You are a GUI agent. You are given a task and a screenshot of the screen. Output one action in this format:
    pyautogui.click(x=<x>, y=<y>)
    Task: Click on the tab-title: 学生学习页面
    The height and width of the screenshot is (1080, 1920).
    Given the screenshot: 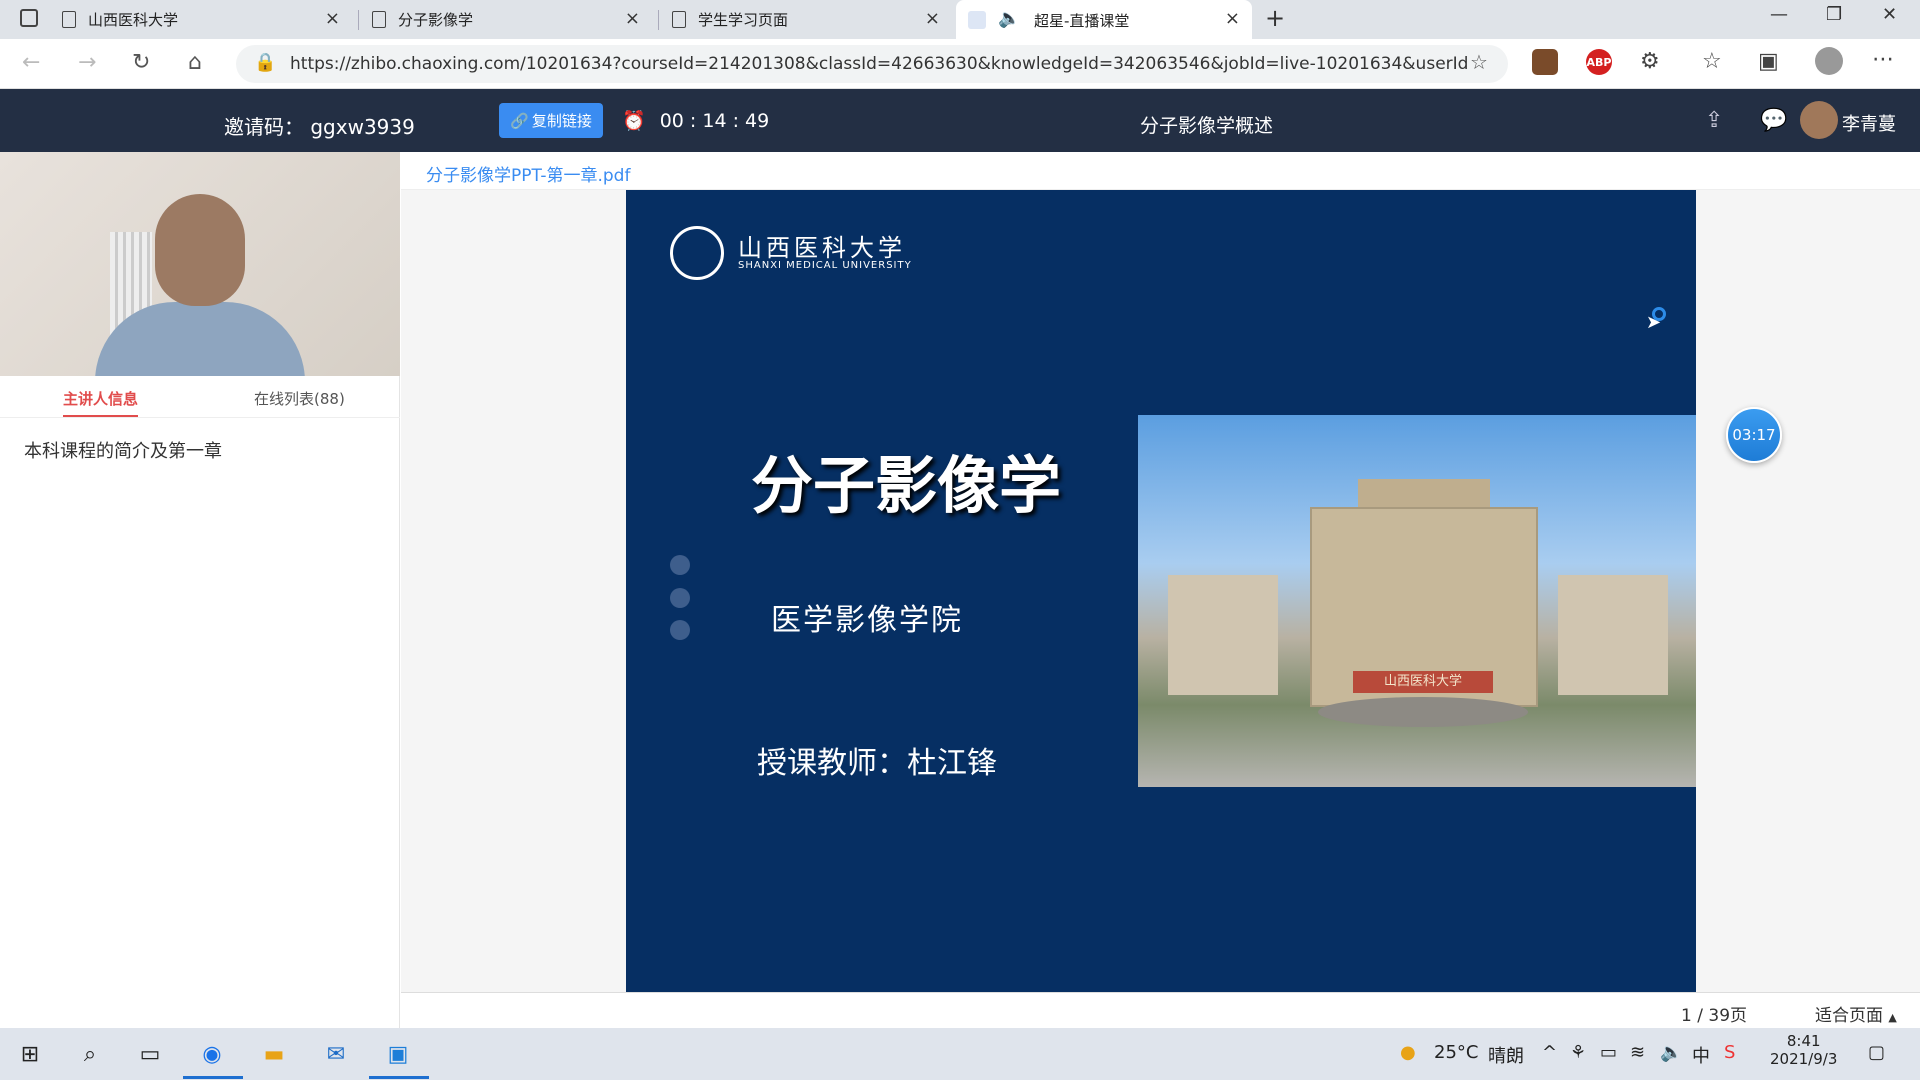 What is the action you would take?
    pyautogui.click(x=743, y=20)
    